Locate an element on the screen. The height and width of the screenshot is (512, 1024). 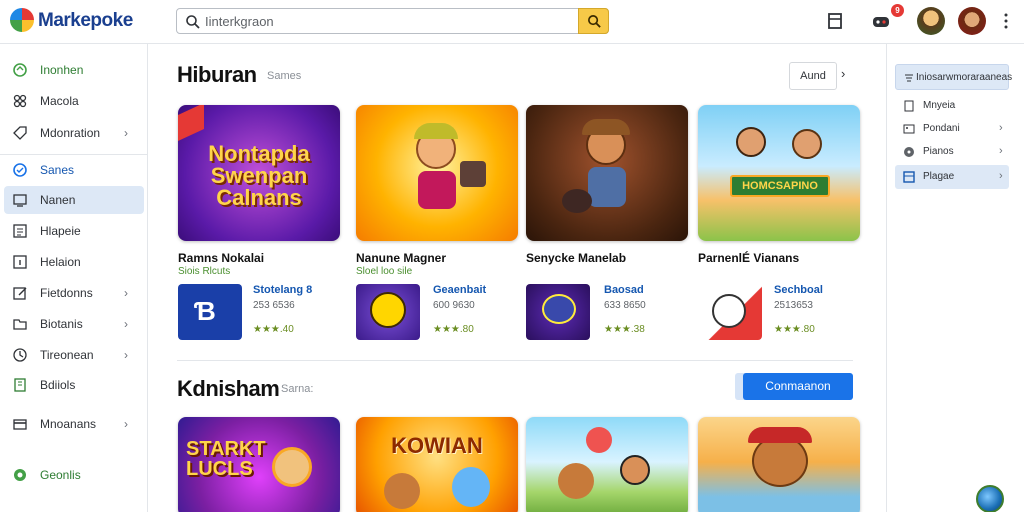
sidebar-item-games: Sanes is located at coordinates (74, 170).